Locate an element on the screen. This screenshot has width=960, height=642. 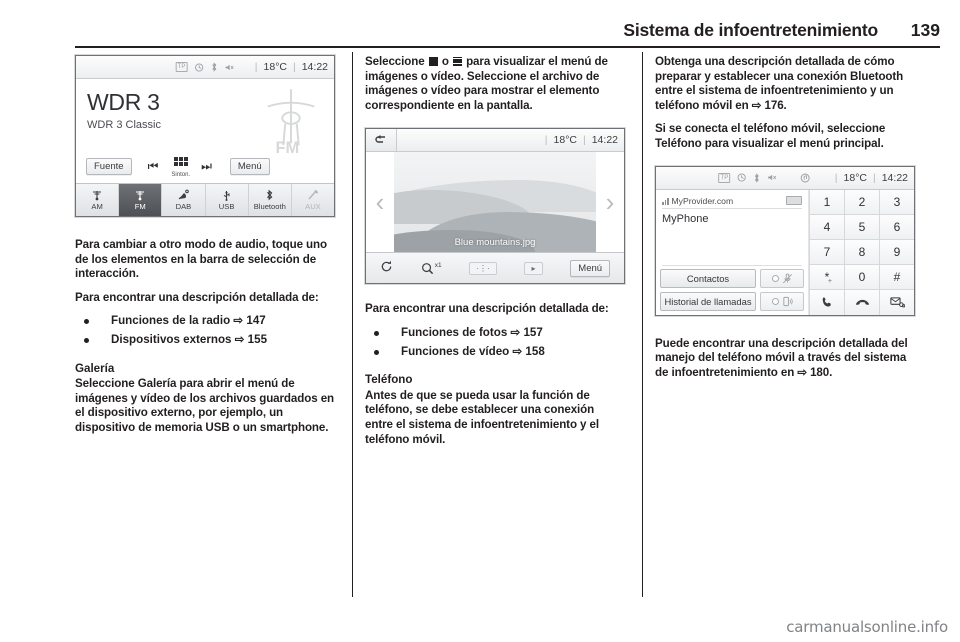
tab-bluetooth: Bluetooth is located at coordinates (270, 200).